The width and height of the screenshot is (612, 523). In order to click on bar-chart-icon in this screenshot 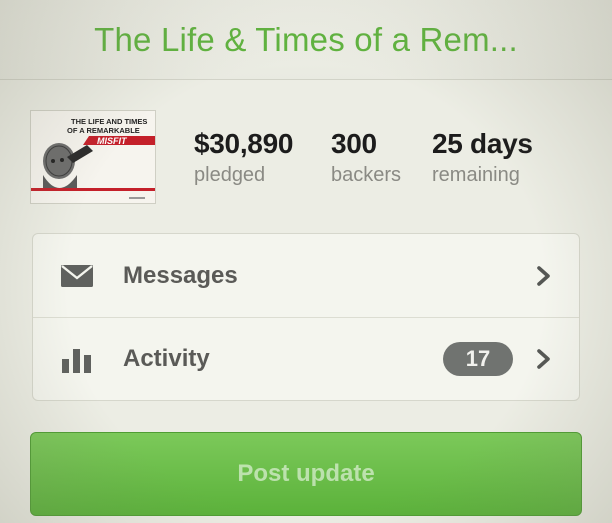, I will do `click(77, 359)`.